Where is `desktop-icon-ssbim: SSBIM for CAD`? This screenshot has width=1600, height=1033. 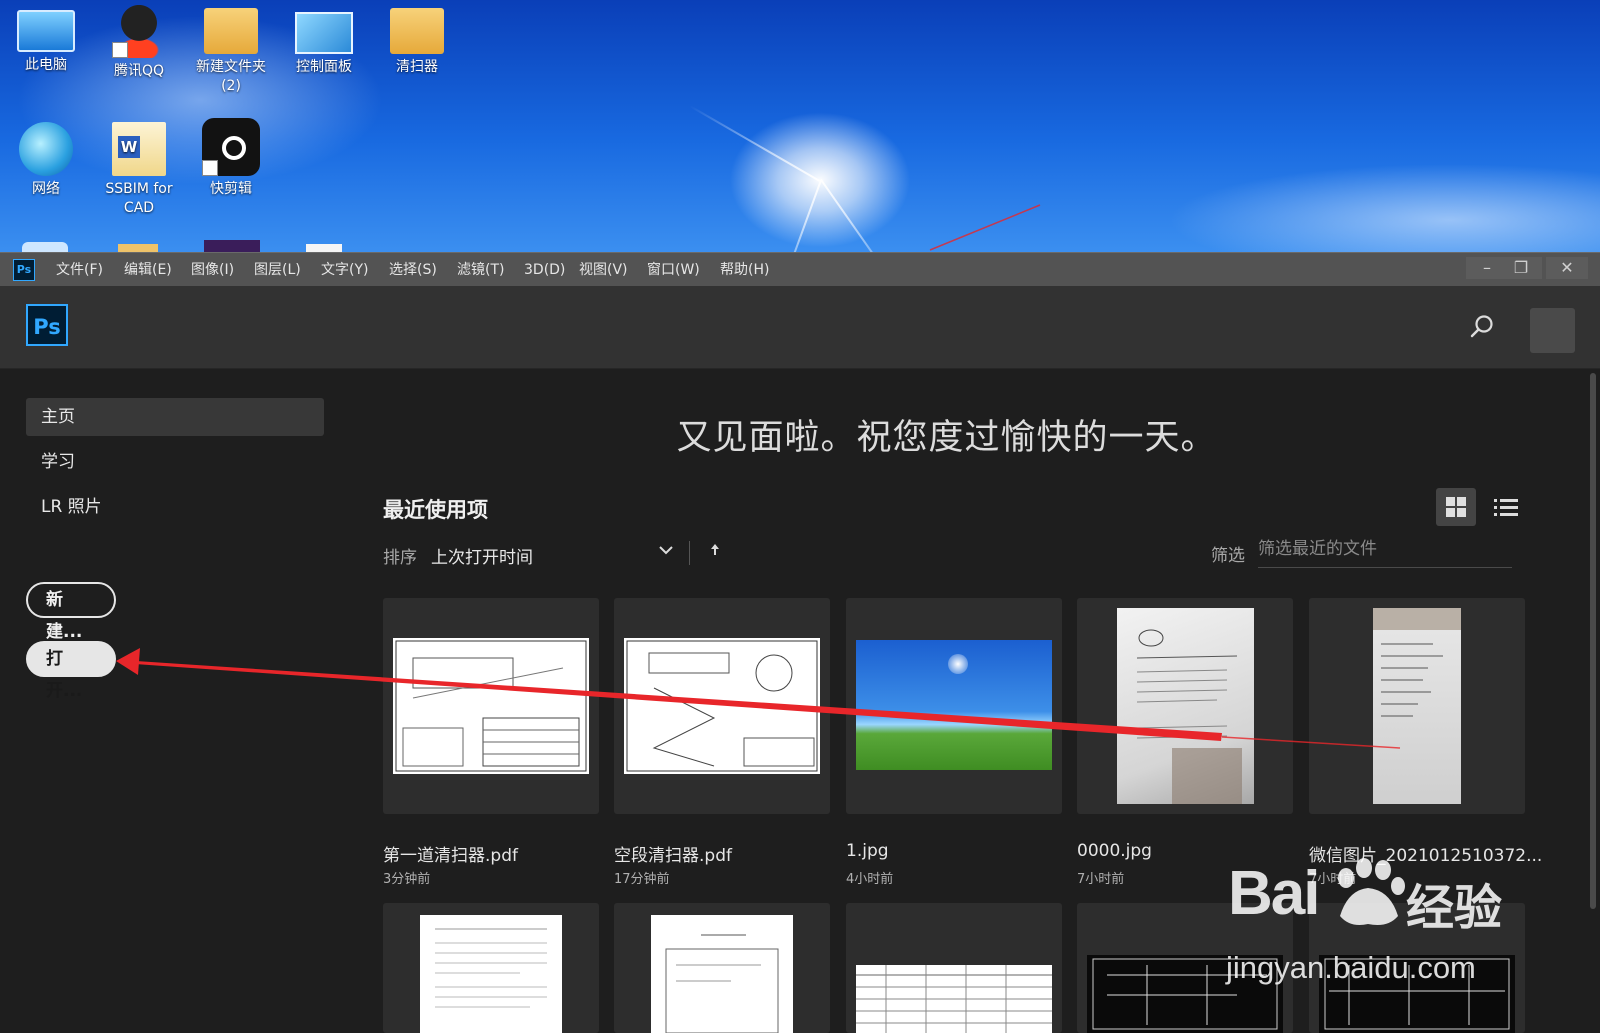 desktop-icon-ssbim: SSBIM for CAD is located at coordinates (139, 170).